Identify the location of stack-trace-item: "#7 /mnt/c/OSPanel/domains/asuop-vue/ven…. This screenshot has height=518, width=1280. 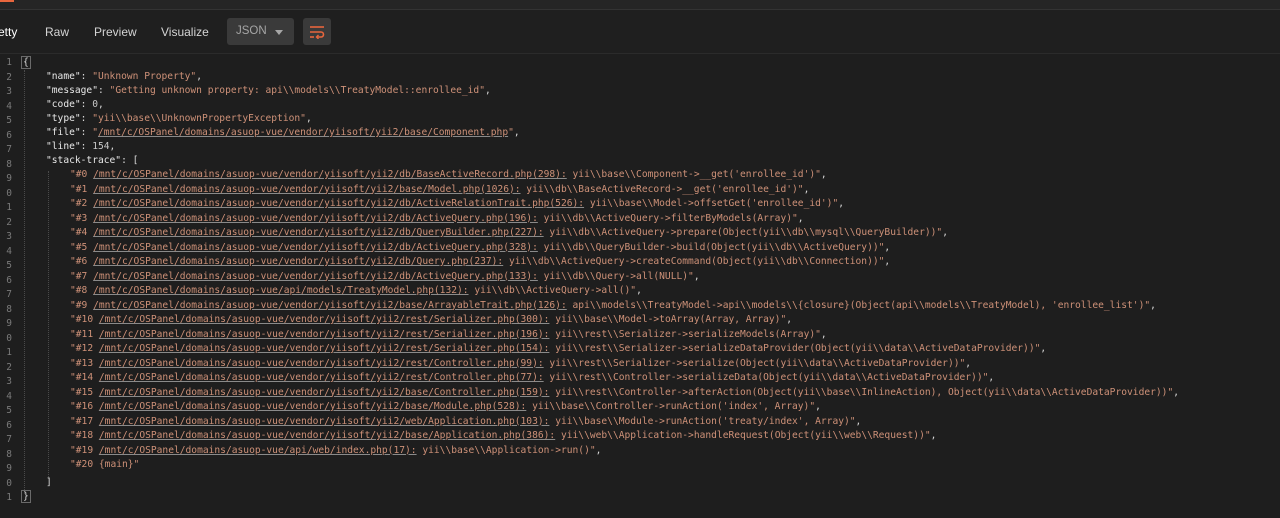
(385, 276).